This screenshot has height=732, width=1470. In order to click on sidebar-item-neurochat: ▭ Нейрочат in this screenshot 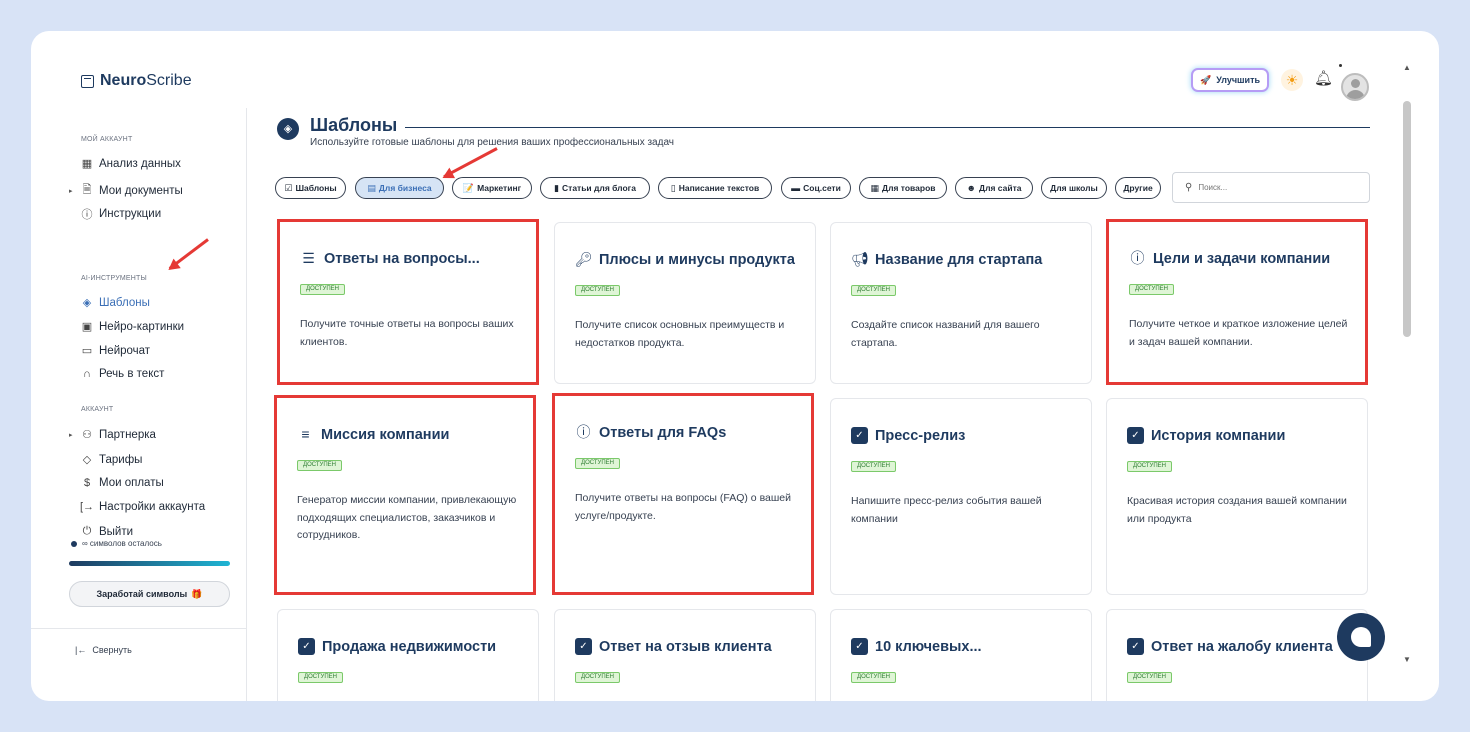, I will do `click(110, 351)`.